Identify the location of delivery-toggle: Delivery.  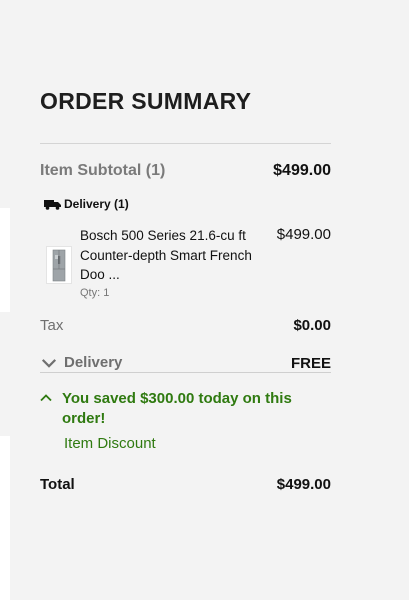
(81, 362).